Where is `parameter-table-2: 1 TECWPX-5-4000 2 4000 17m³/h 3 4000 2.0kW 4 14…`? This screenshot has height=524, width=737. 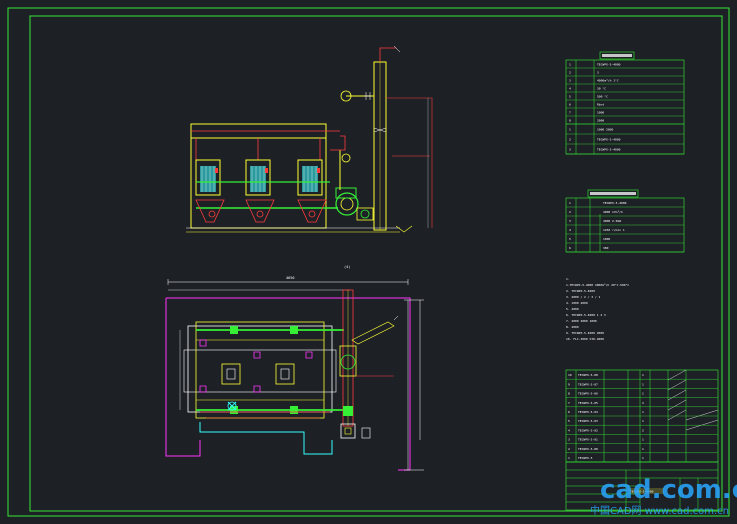
parameter-table-2: 1 TECWPX-5-4000 2 4000 17m³/h 3 4000 2.0kW 4 14… is located at coordinates (625, 221).